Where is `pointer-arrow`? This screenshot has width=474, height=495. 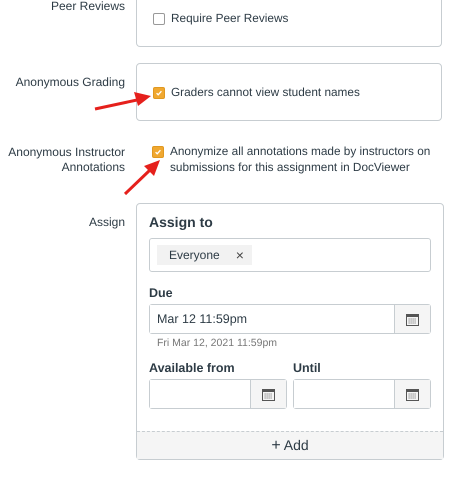 pointer-arrow is located at coordinates (123, 101).